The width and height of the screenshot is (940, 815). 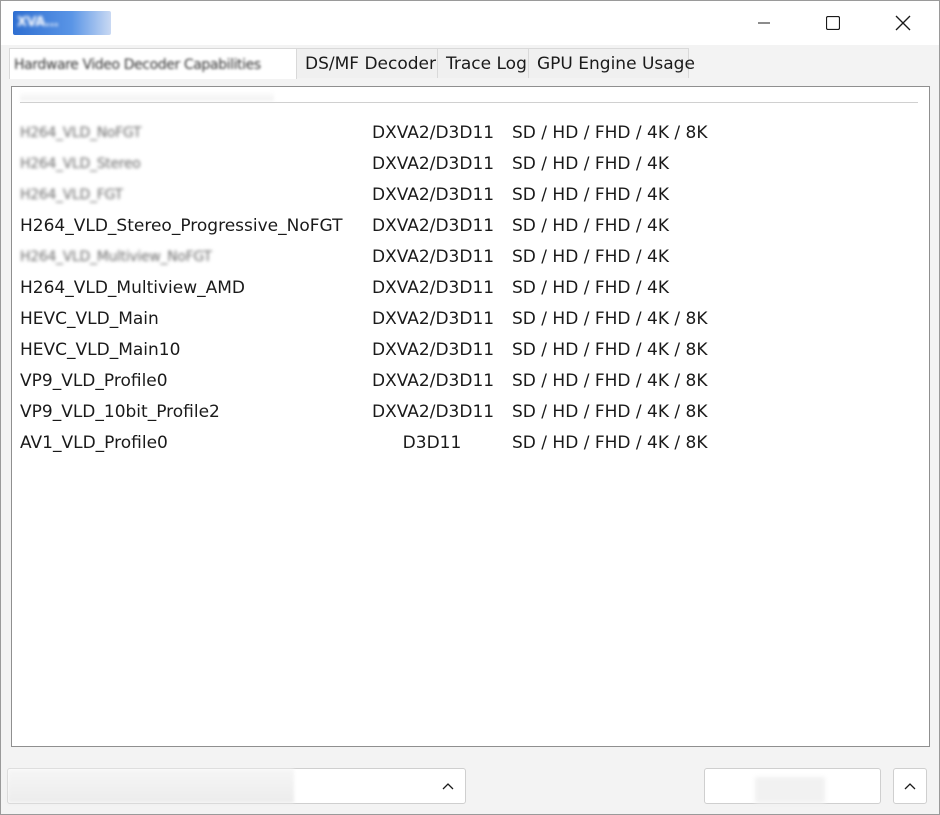 I want to click on decoder-name: H264_VLD_Stereo, so click(x=80, y=164).